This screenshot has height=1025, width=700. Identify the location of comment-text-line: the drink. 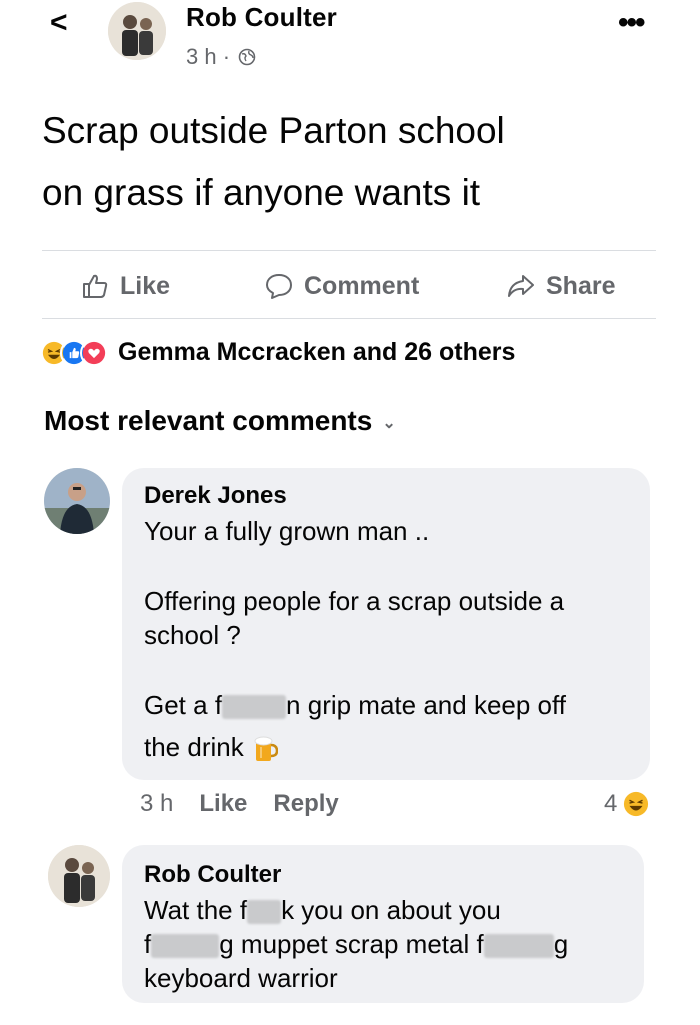
(211, 747).